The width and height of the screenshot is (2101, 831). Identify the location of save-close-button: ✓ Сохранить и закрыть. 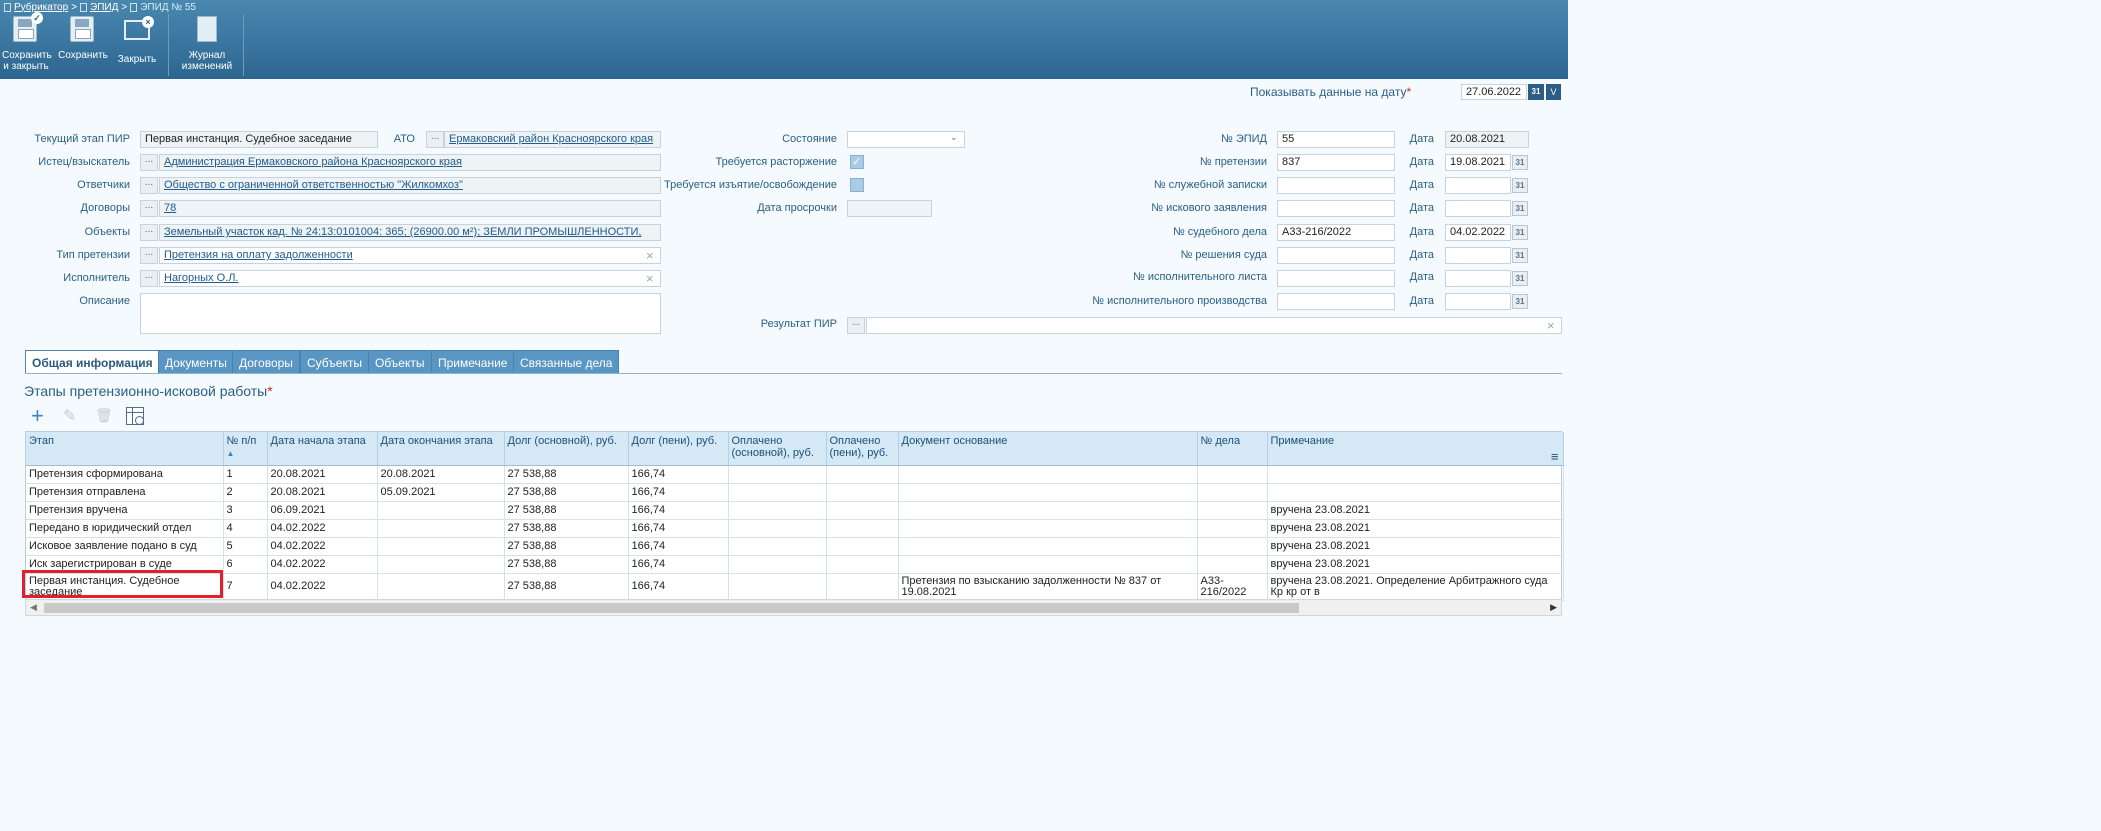
(27, 42).